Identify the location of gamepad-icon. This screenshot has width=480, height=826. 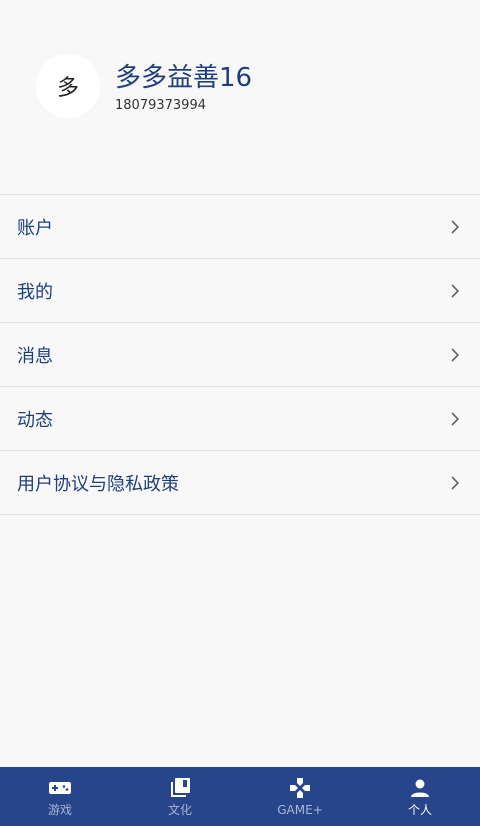
(60, 788).